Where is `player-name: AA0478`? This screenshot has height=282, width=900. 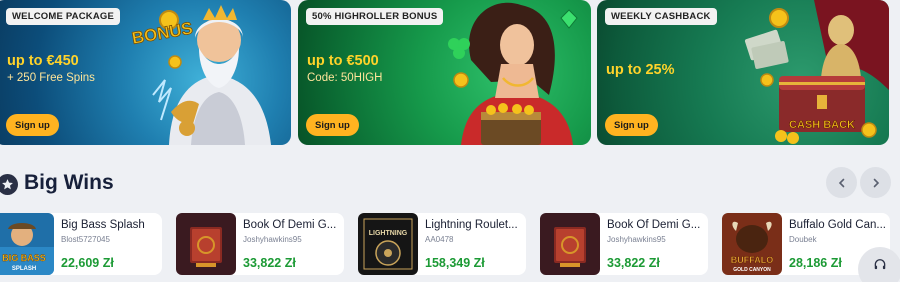
player-name: AA0478 is located at coordinates (439, 239).